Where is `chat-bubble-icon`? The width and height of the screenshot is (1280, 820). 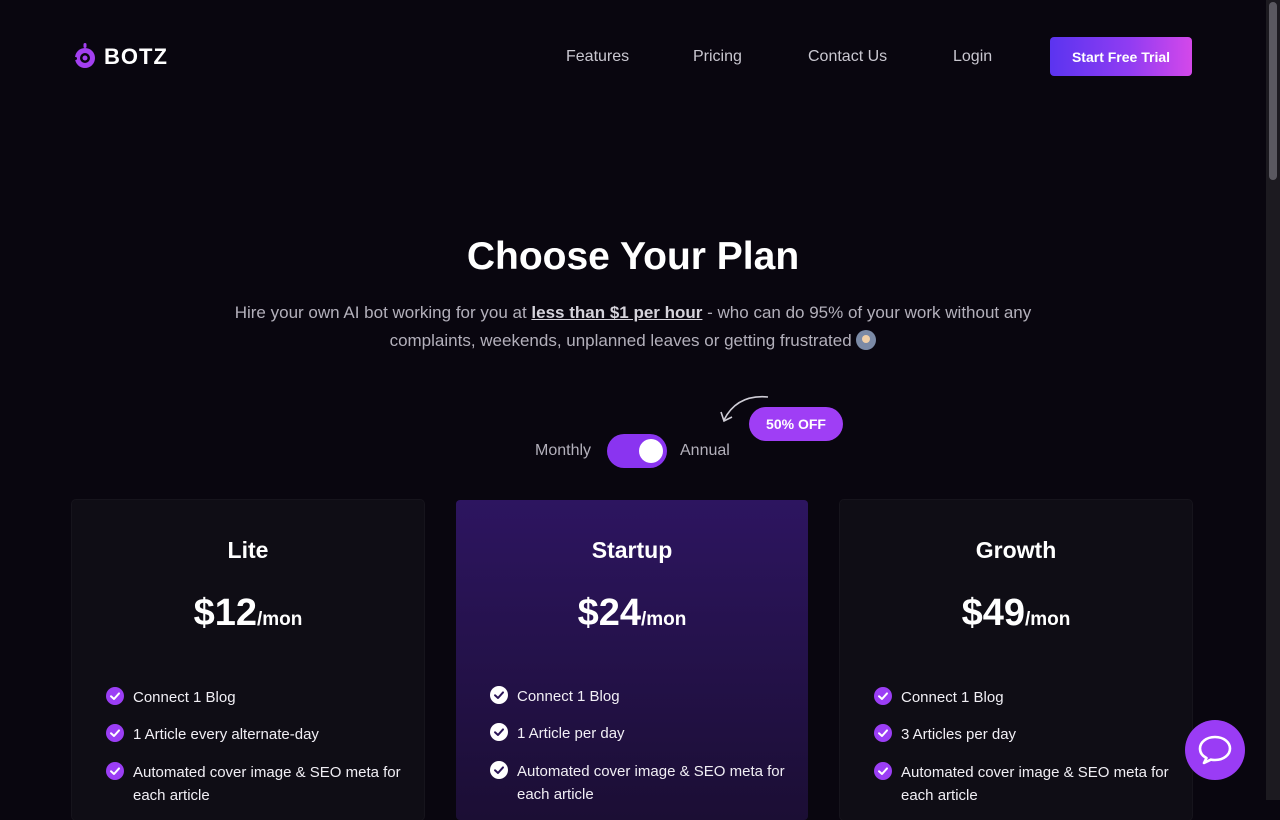
chat-bubble-icon is located at coordinates (1215, 750).